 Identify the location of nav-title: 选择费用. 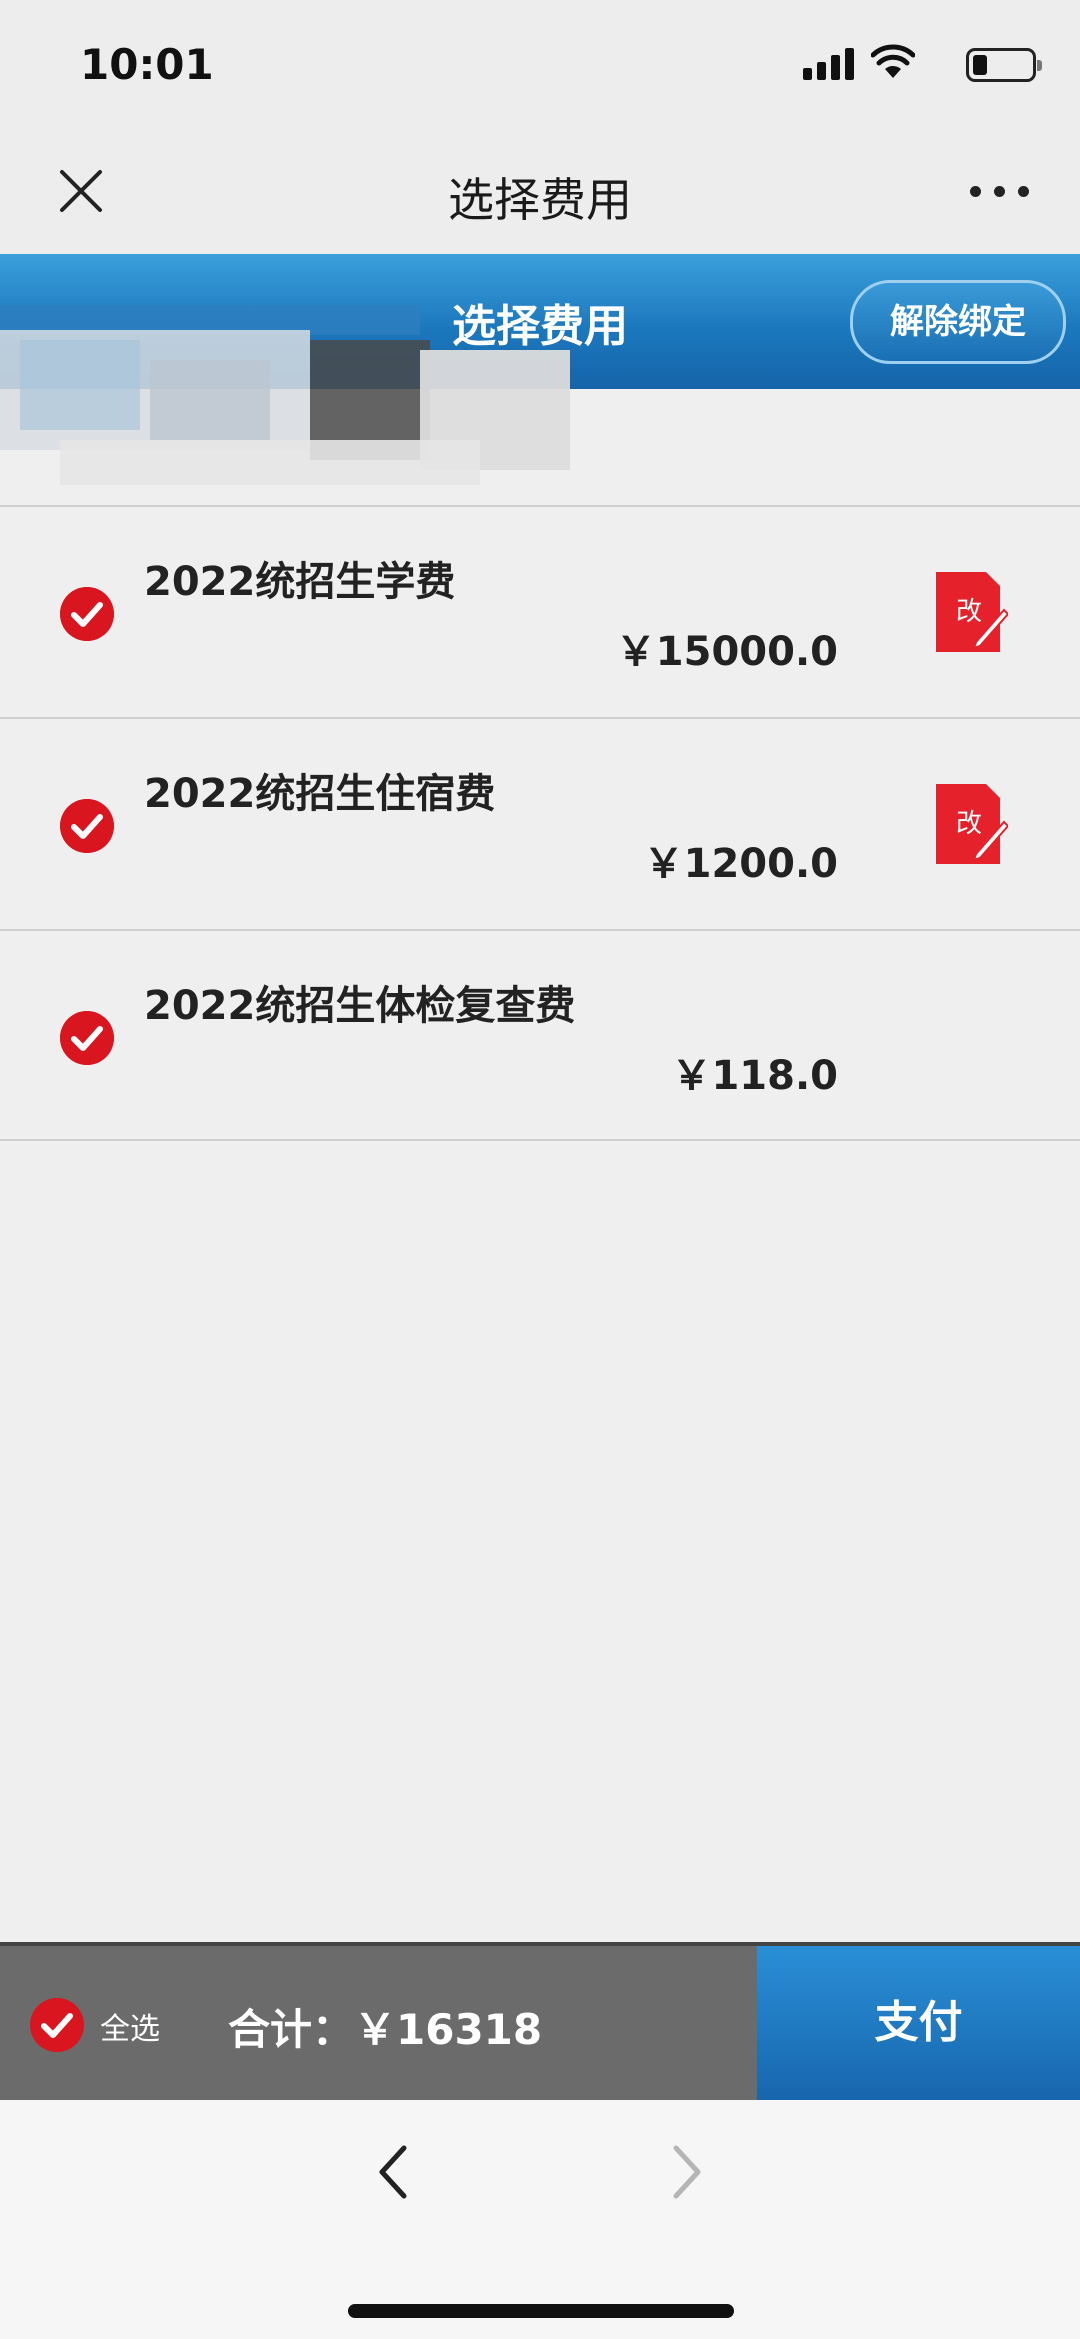
(540, 200).